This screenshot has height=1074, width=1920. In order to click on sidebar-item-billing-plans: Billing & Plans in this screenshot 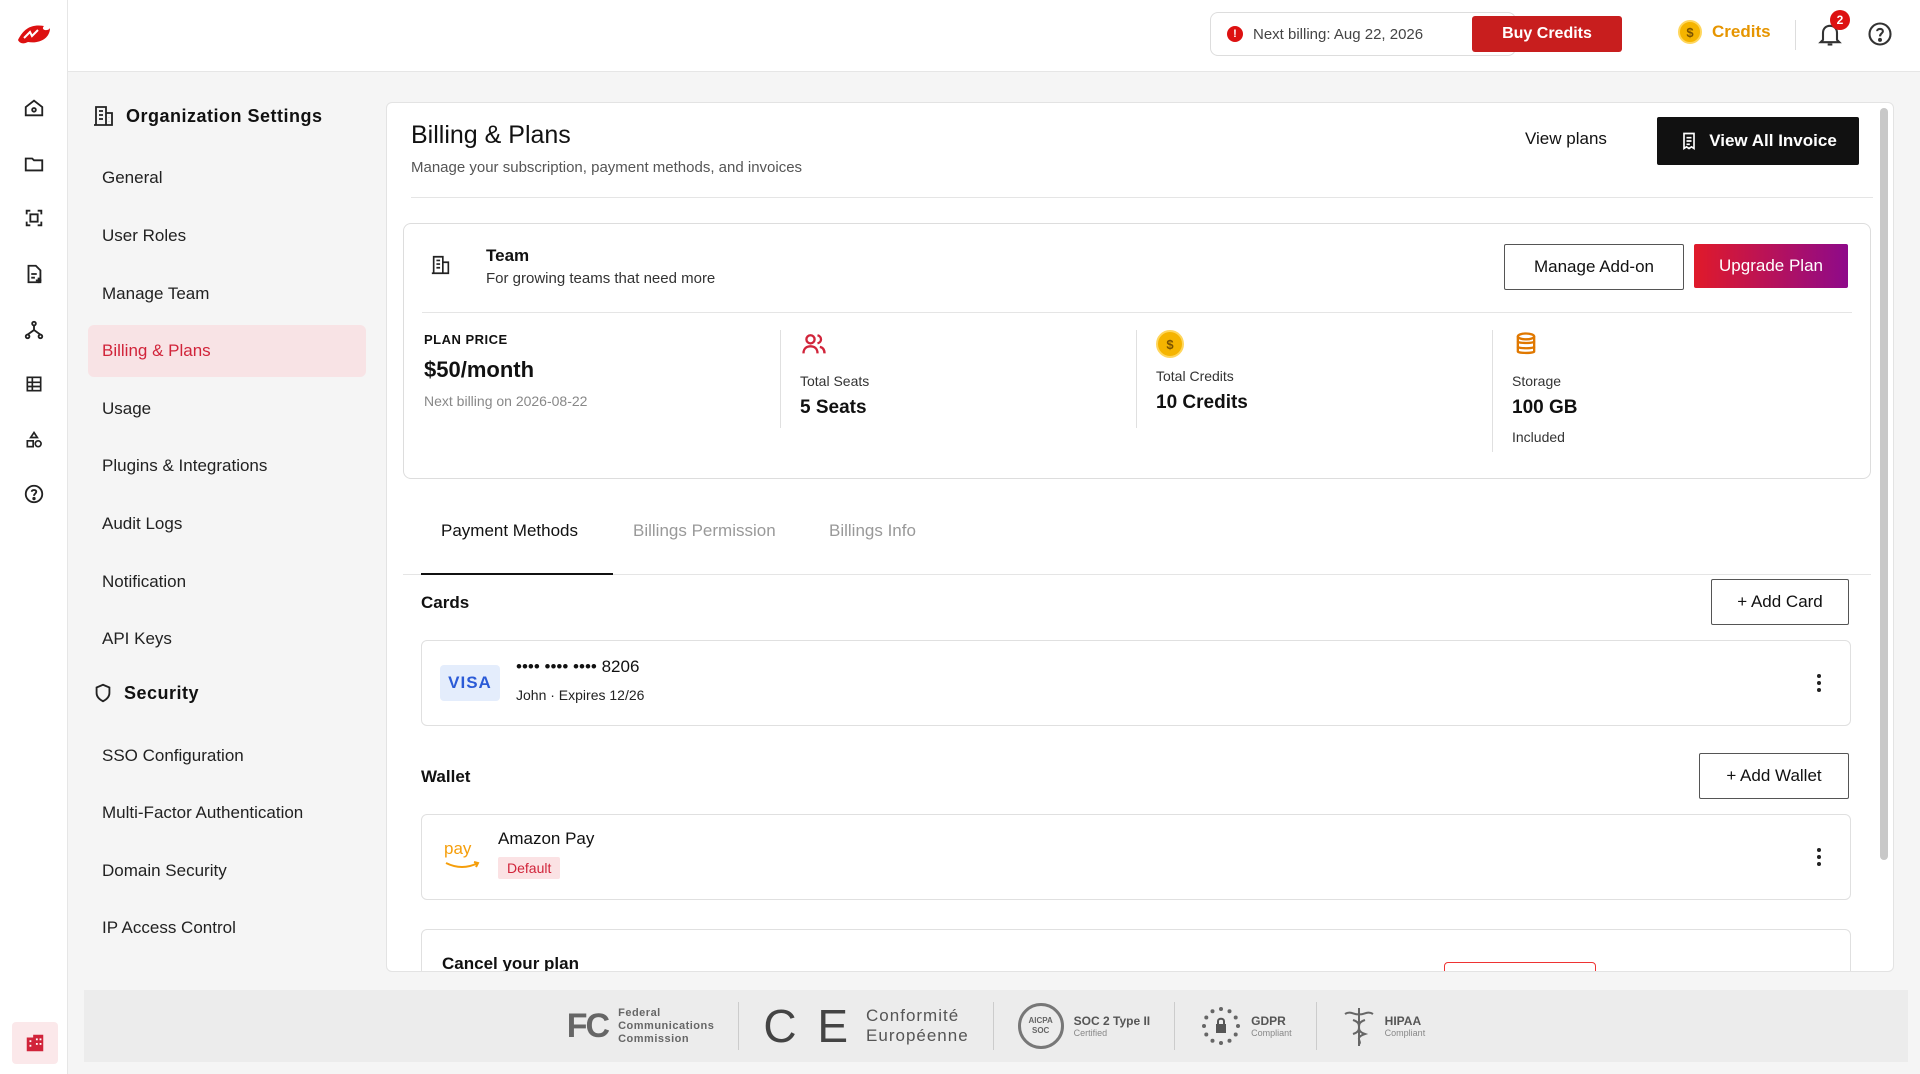, I will do `click(227, 351)`.